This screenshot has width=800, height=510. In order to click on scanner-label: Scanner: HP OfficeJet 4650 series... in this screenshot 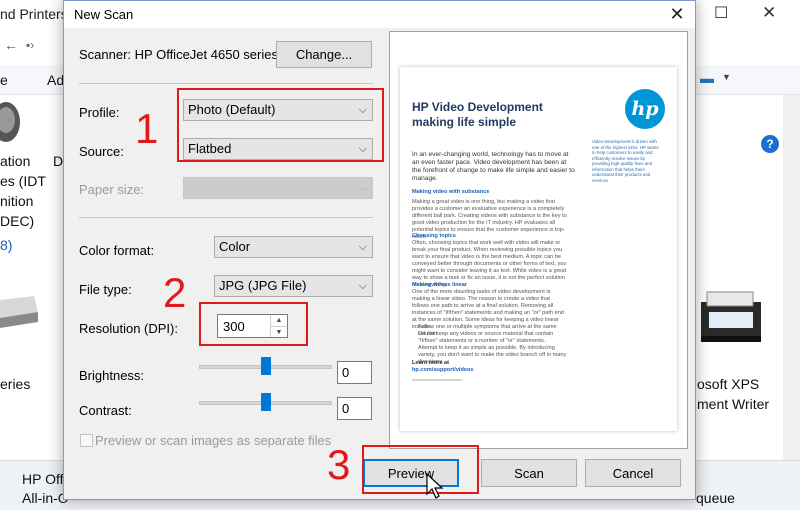, I will do `click(184, 54)`.